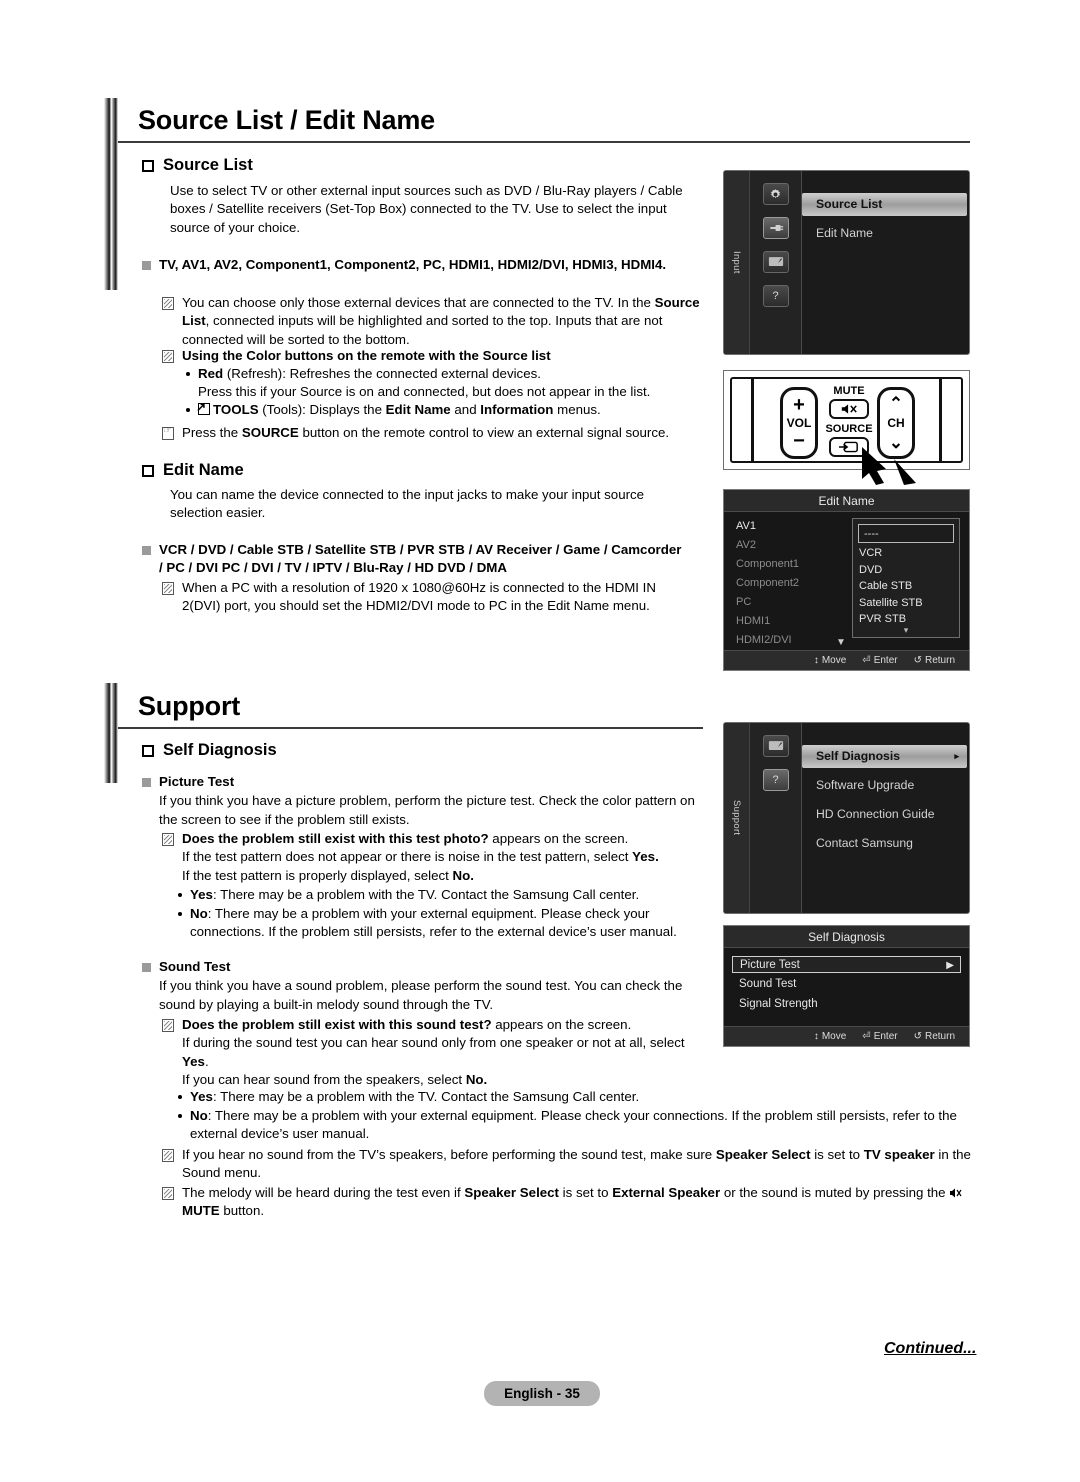 The height and width of the screenshot is (1482, 1080). Describe the element at coordinates (846, 660) in the screenshot. I see `osd-edit-name-footer: ↕ Move ⏎ Enter ↺ Return` at that location.